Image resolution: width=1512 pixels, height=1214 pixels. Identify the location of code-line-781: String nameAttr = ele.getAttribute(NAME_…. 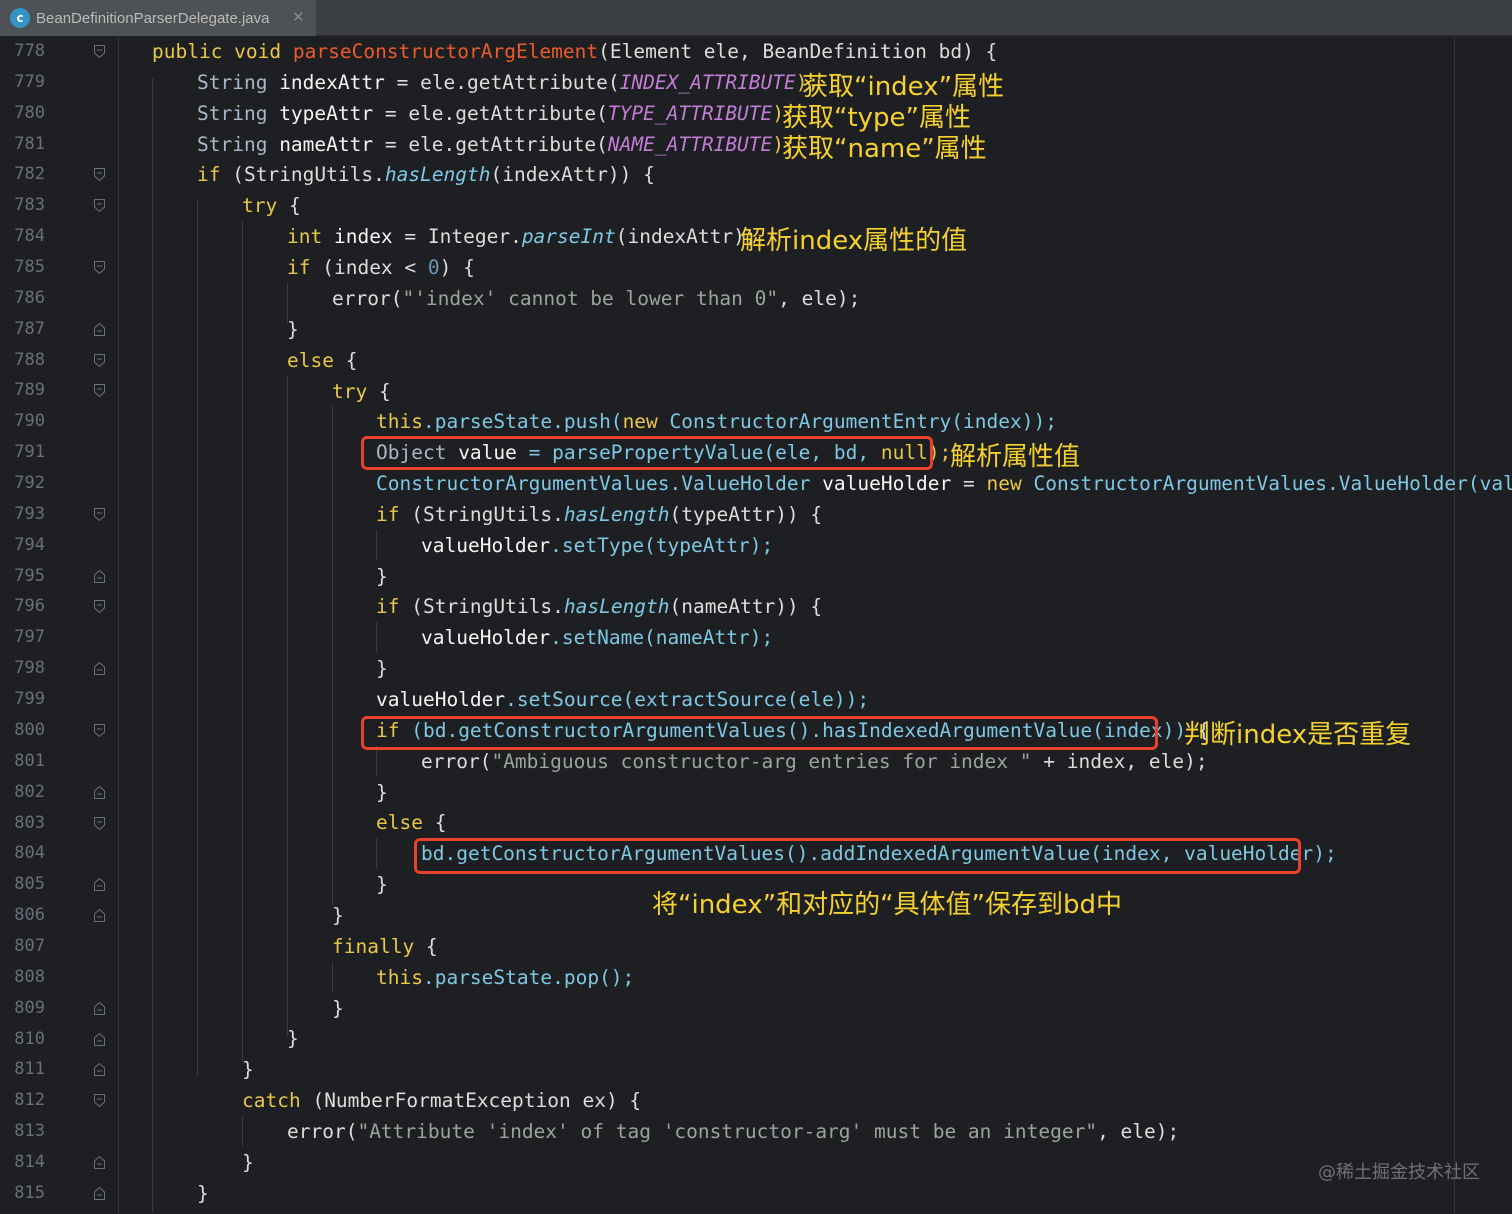
(496, 145).